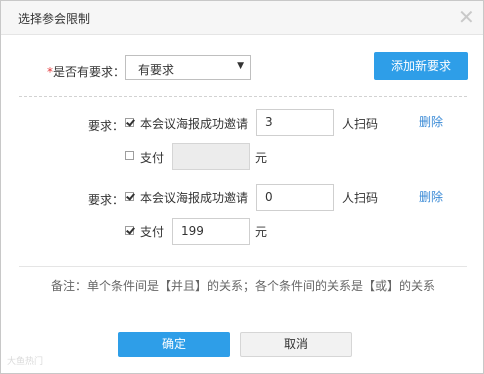 The image size is (484, 374). I want to click on watermark-text: 大鱼热门, so click(25, 362).